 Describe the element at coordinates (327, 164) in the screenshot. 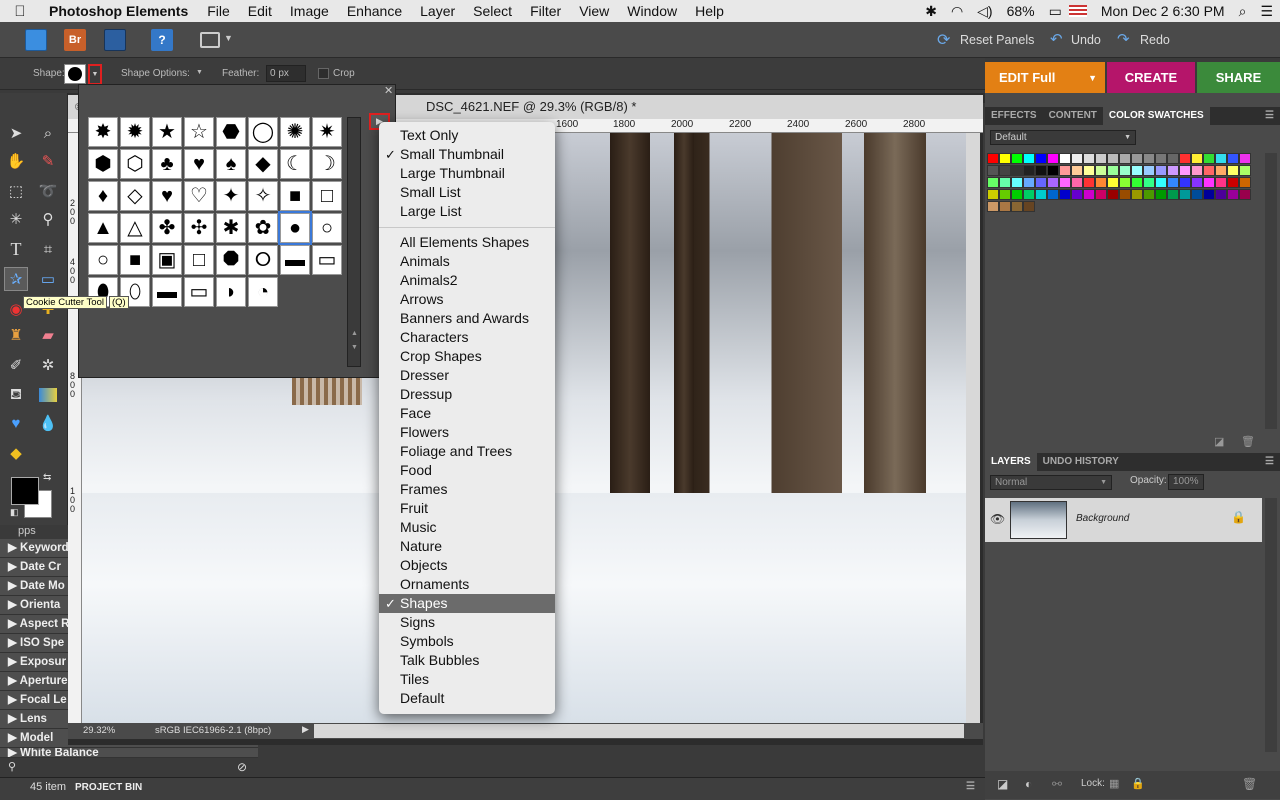

I see `shape-thumbnail: ☽` at that location.